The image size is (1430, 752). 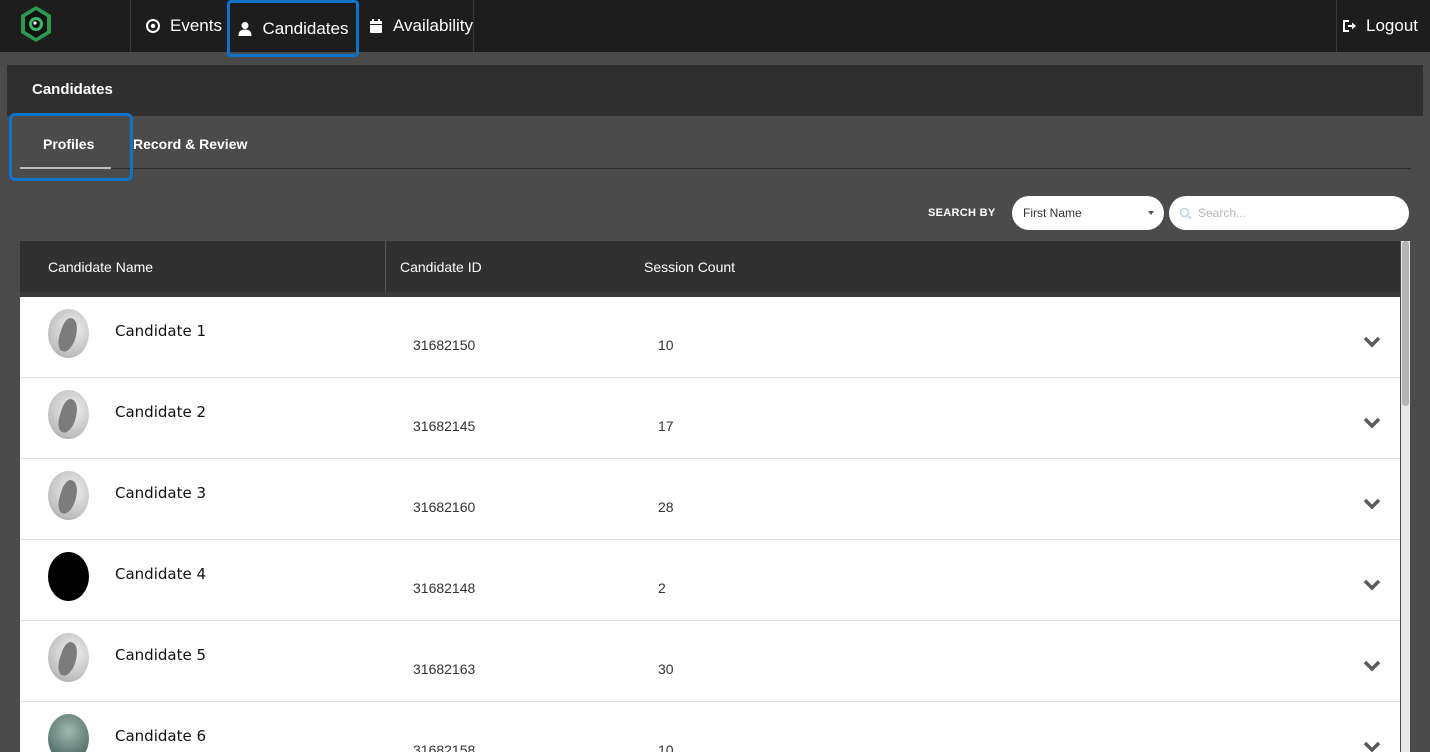 What do you see at coordinates (444, 669) in the screenshot?
I see `candidate-id: 31682163` at bounding box center [444, 669].